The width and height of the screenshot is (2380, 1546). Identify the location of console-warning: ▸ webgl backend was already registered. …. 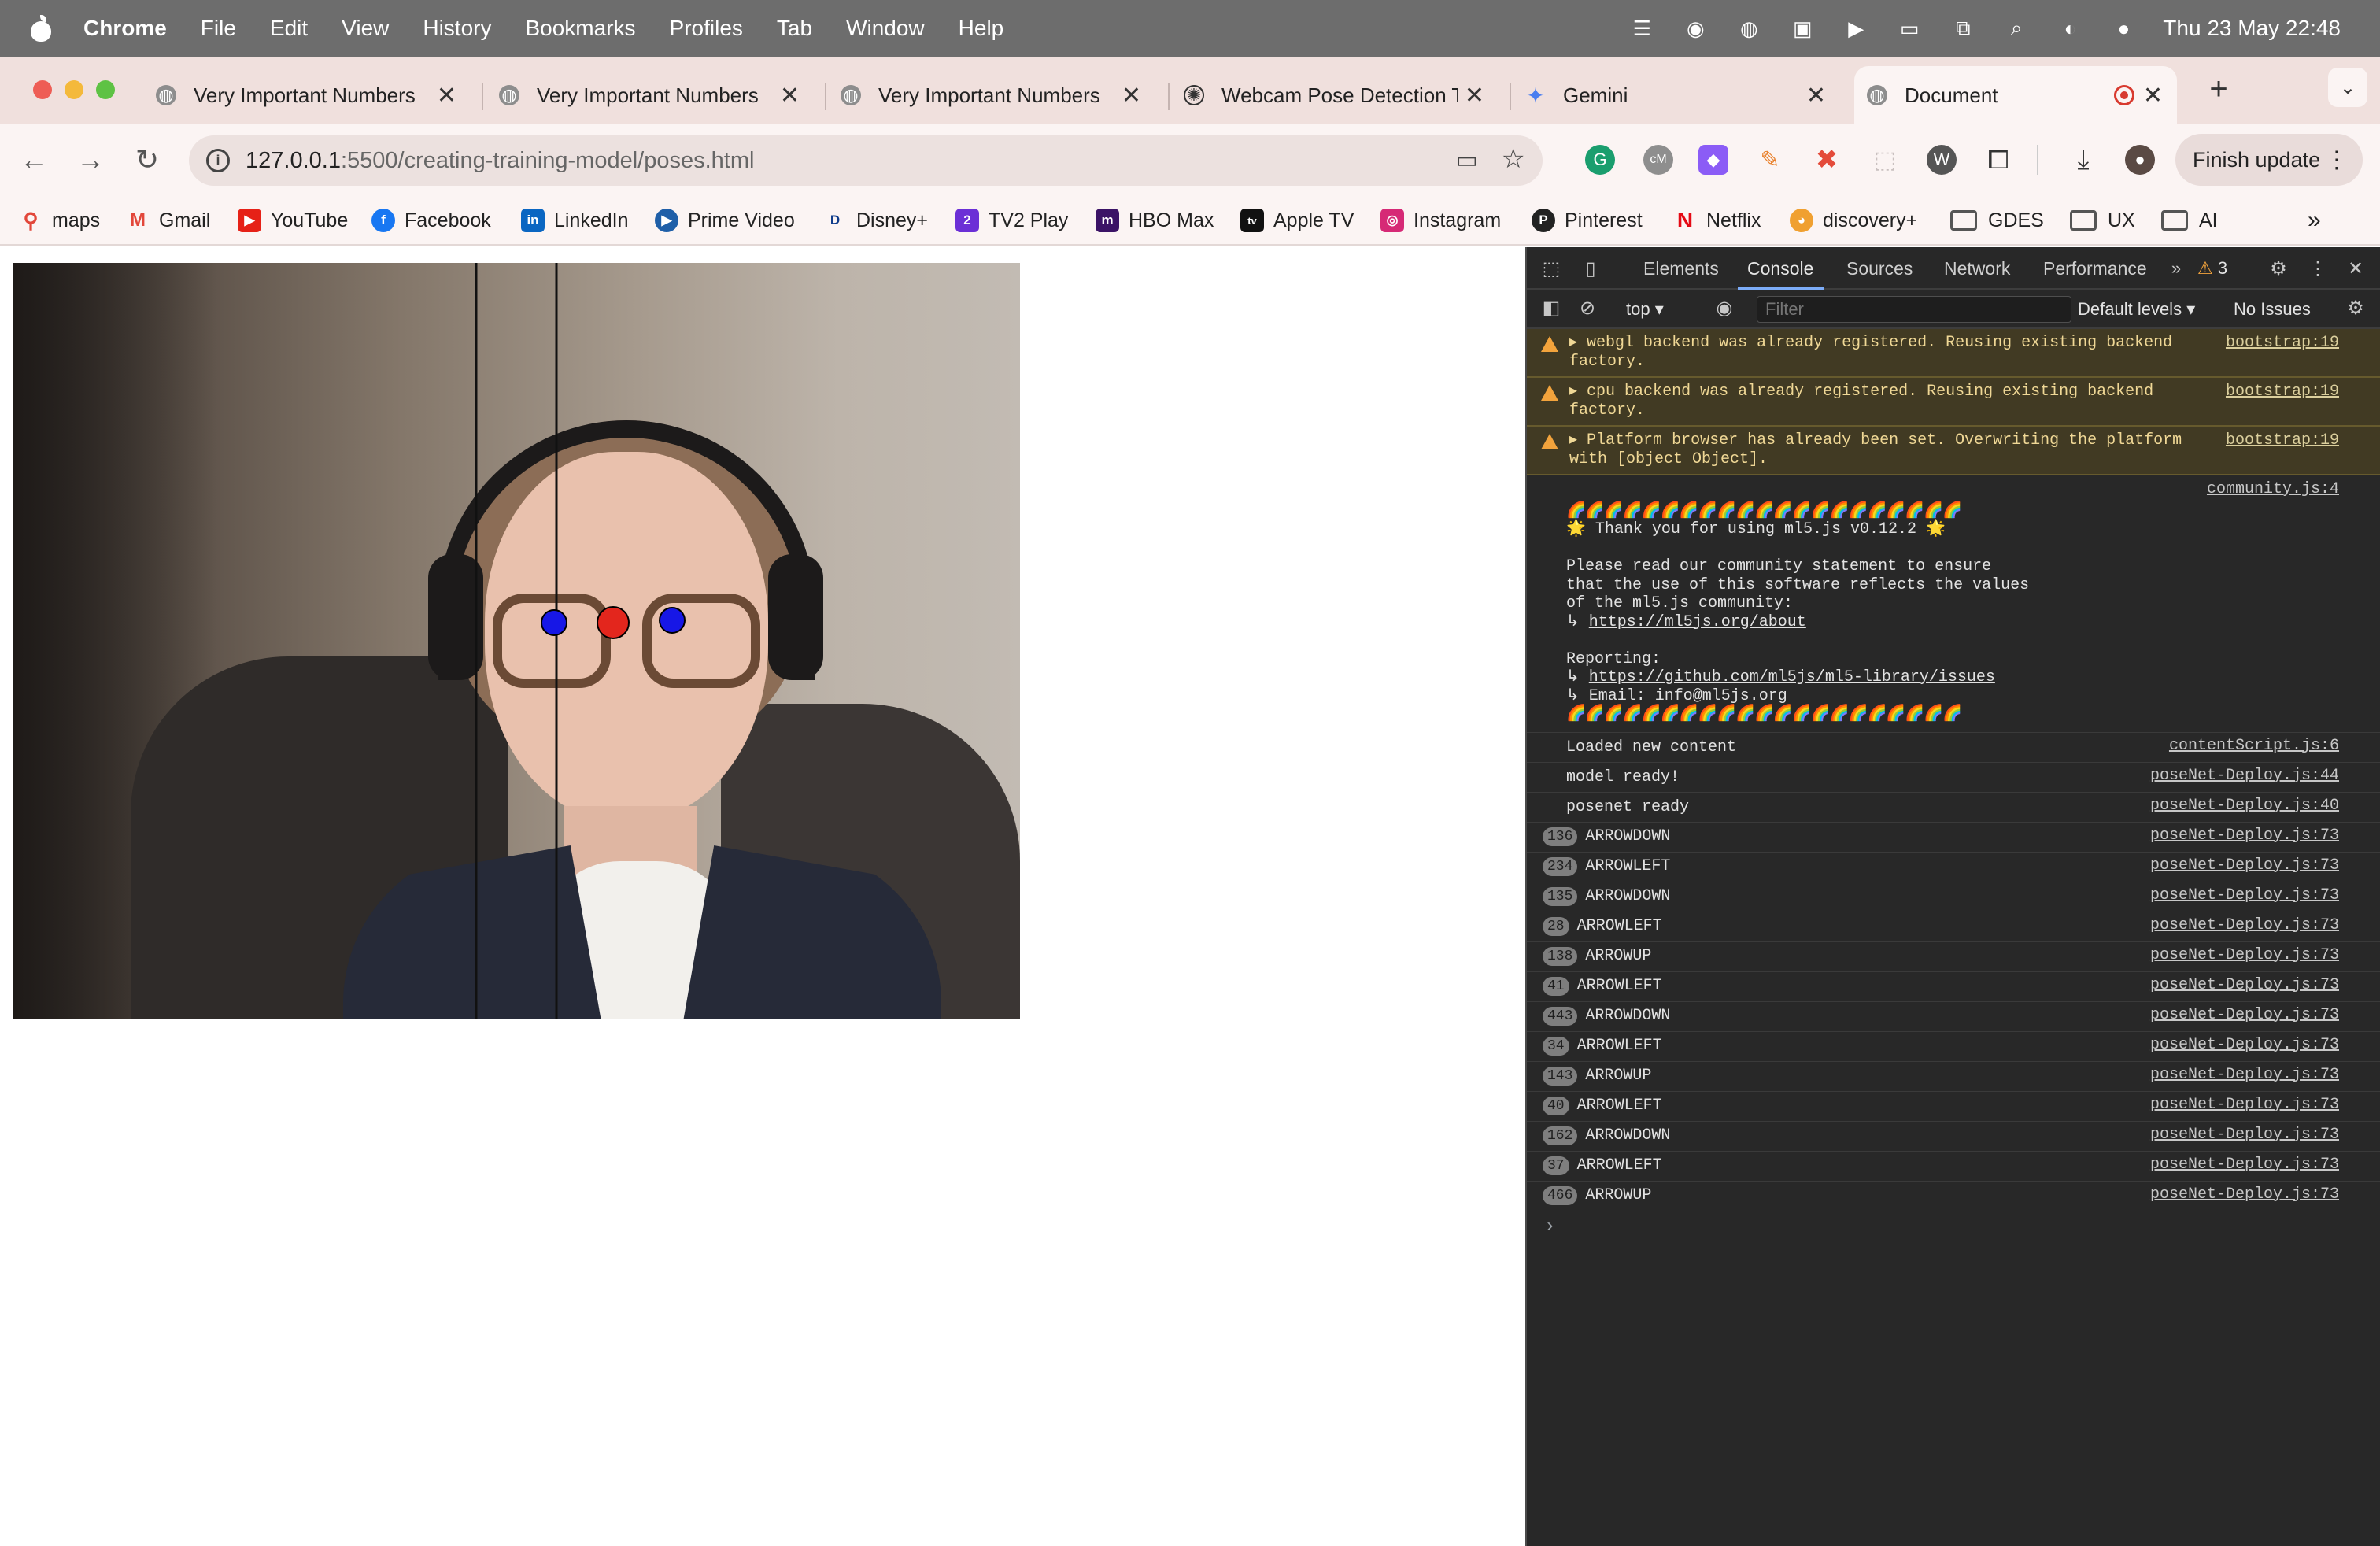
(1953, 353).